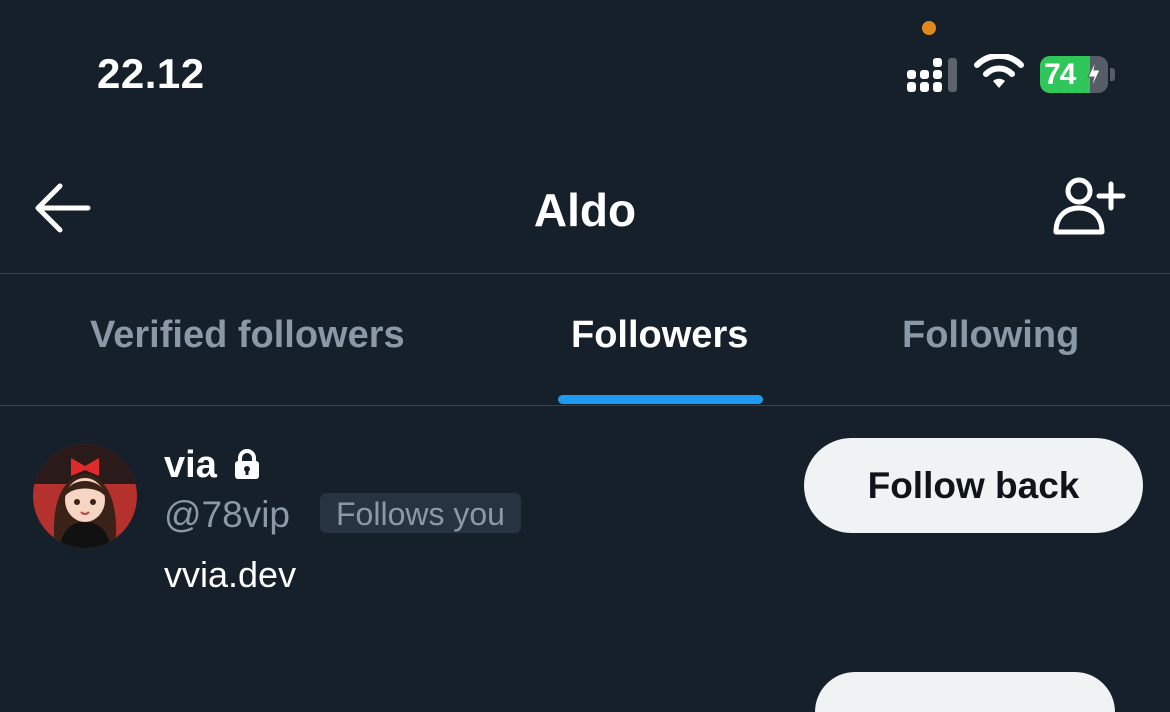  What do you see at coordinates (999, 71) in the screenshot?
I see `wifi-icon` at bounding box center [999, 71].